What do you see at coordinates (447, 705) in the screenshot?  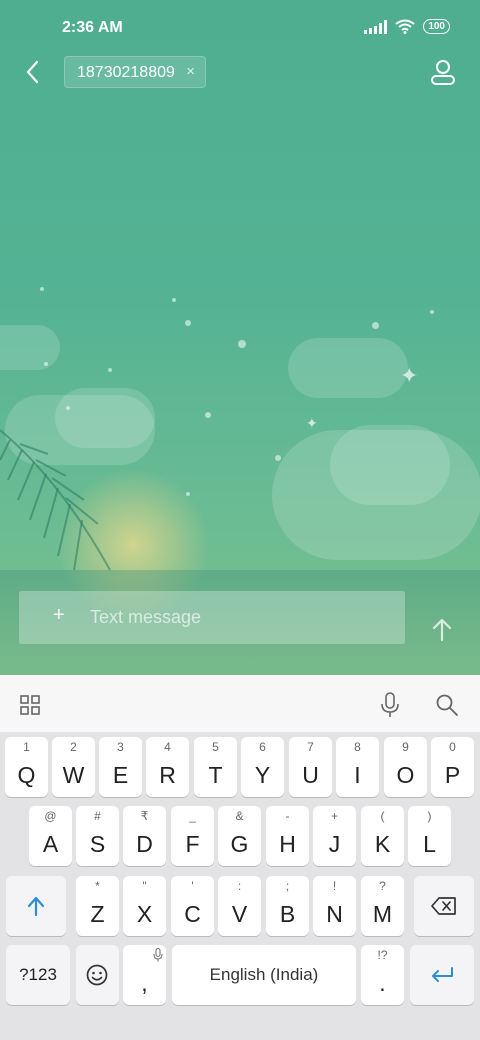 I see `search-icon` at bounding box center [447, 705].